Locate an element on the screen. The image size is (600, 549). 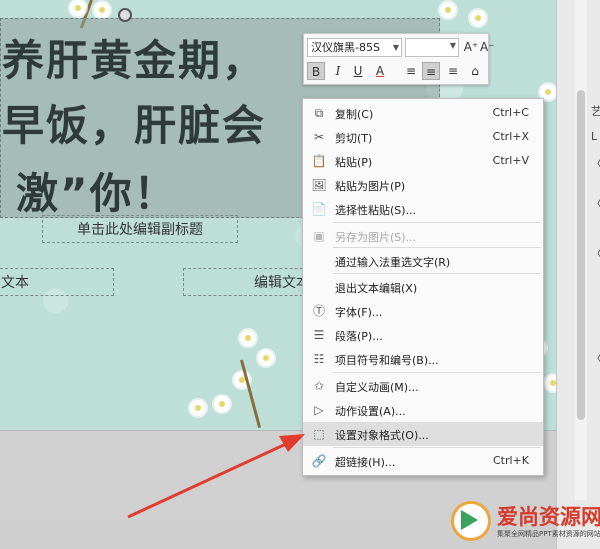
scrollbar-thumb is located at coordinates (581, 255).